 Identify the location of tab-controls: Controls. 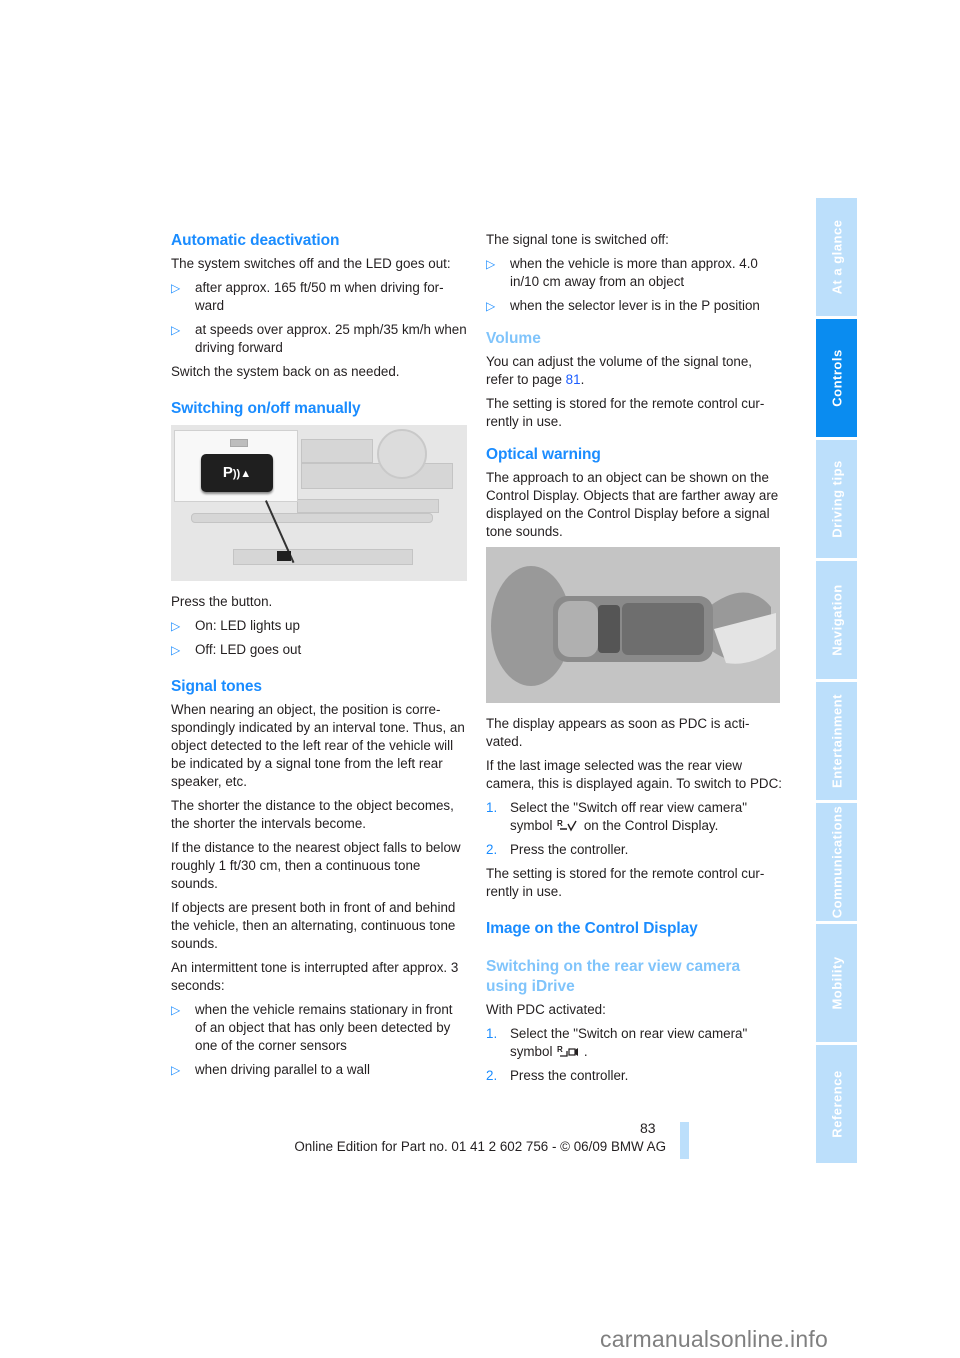
(836, 378).